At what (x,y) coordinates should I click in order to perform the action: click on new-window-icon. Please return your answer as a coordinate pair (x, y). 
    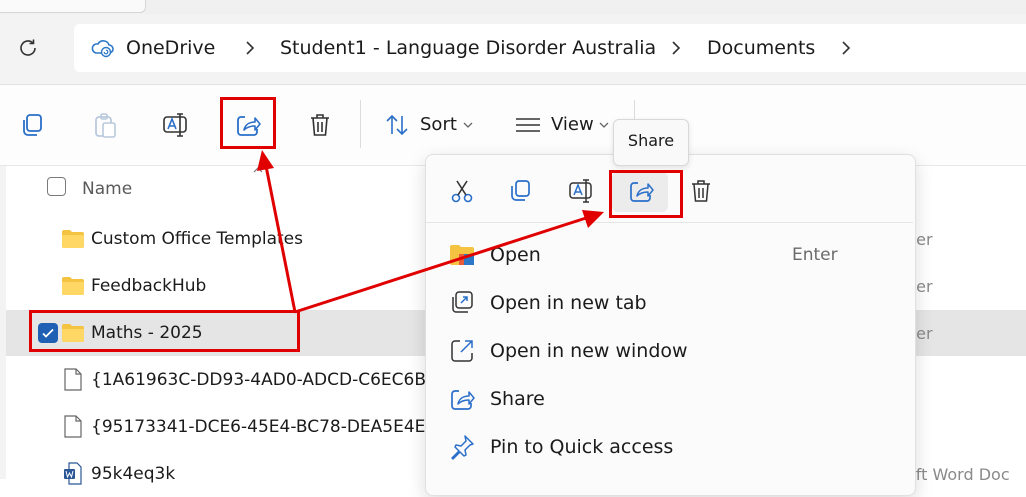
    Looking at the image, I should click on (462, 351).